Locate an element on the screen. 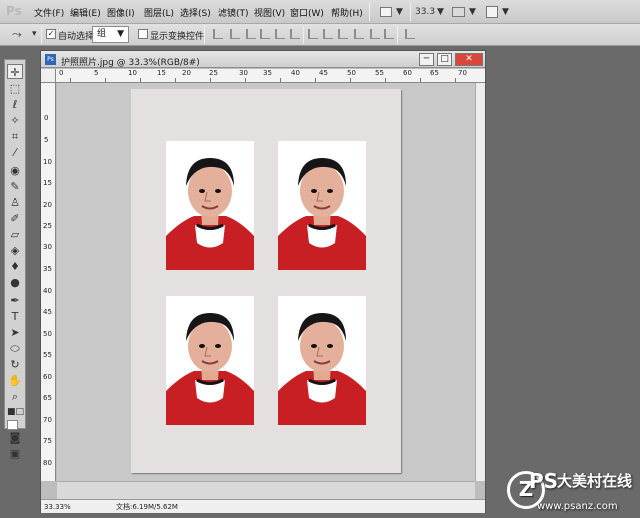 The height and width of the screenshot is (518, 640). screen-mode-dropdown-icon: ▼ is located at coordinates (505, 12).